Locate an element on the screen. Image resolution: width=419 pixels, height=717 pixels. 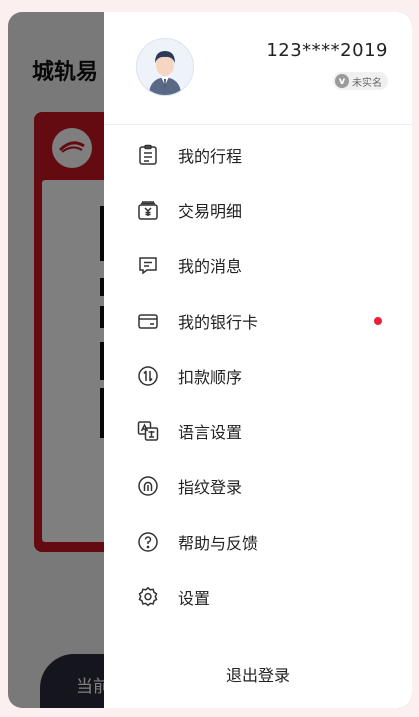
deduction-order-icon is located at coordinates (148, 376).